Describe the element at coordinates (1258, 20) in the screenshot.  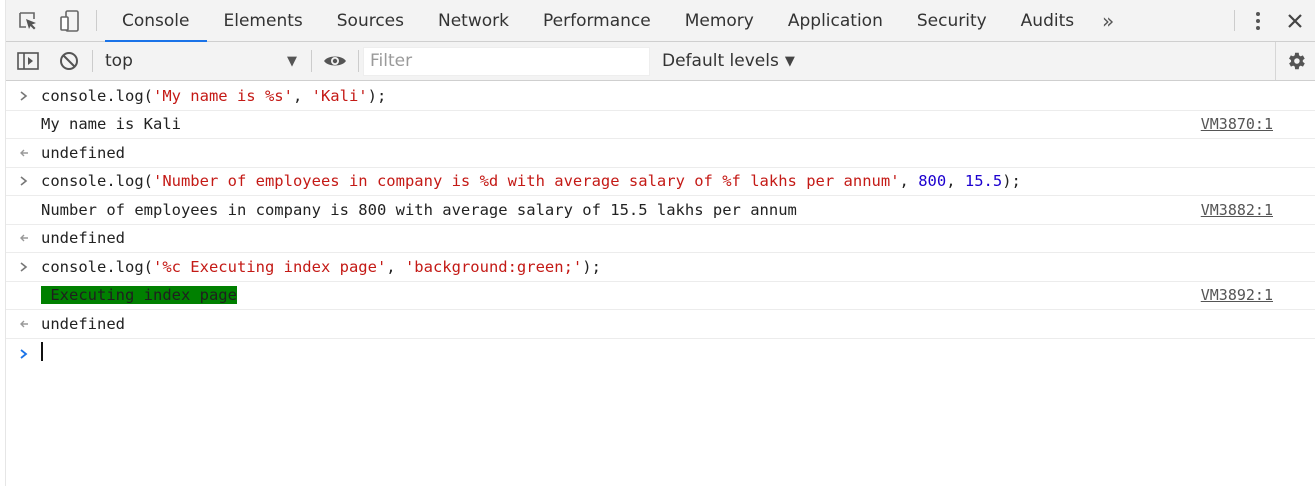
I see `customize-menu-icon` at that location.